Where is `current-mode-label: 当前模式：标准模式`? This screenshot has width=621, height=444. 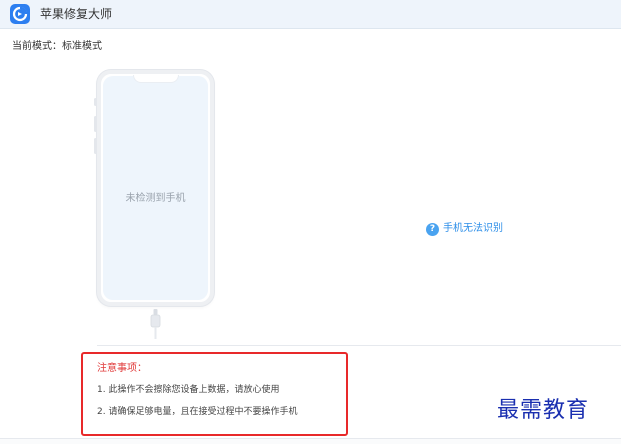
current-mode-label: 当前模式：标准模式 is located at coordinates (57, 46).